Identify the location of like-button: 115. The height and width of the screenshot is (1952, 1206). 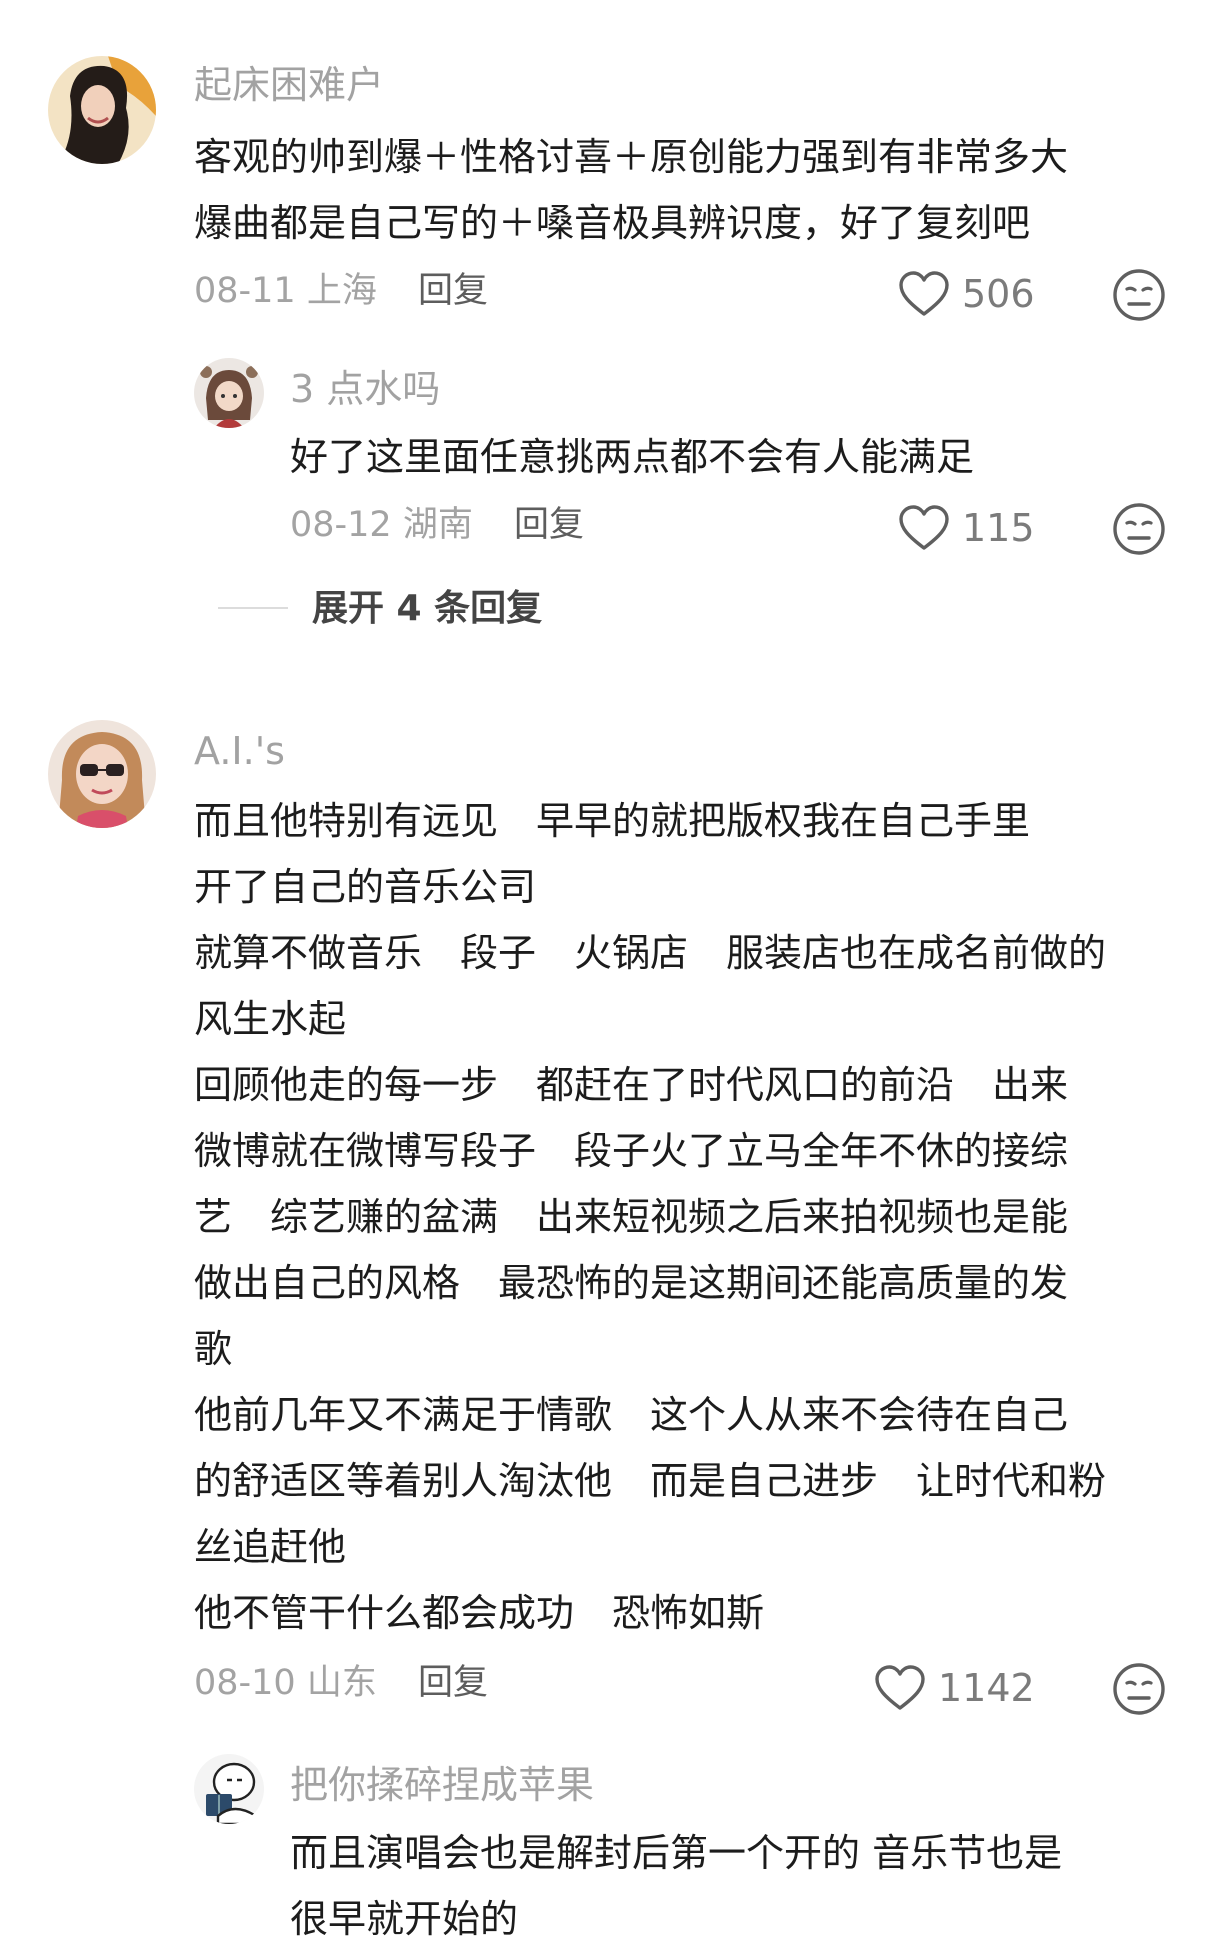
(966, 528).